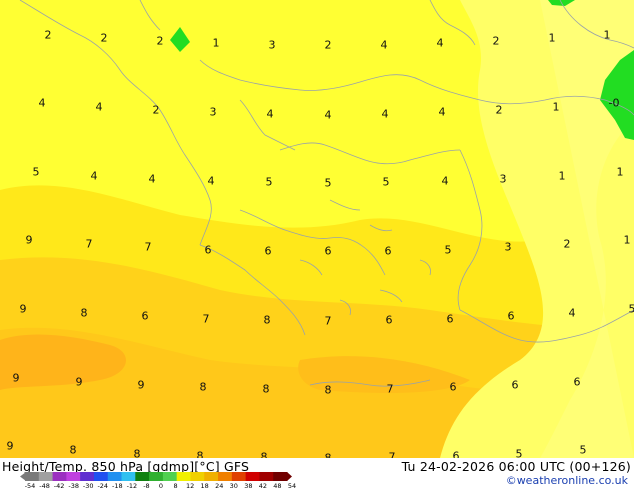 The width and height of the screenshot is (634, 490). Describe the element at coordinates (219, 486) in the screenshot. I see `scale-tick-label: 24` at that location.